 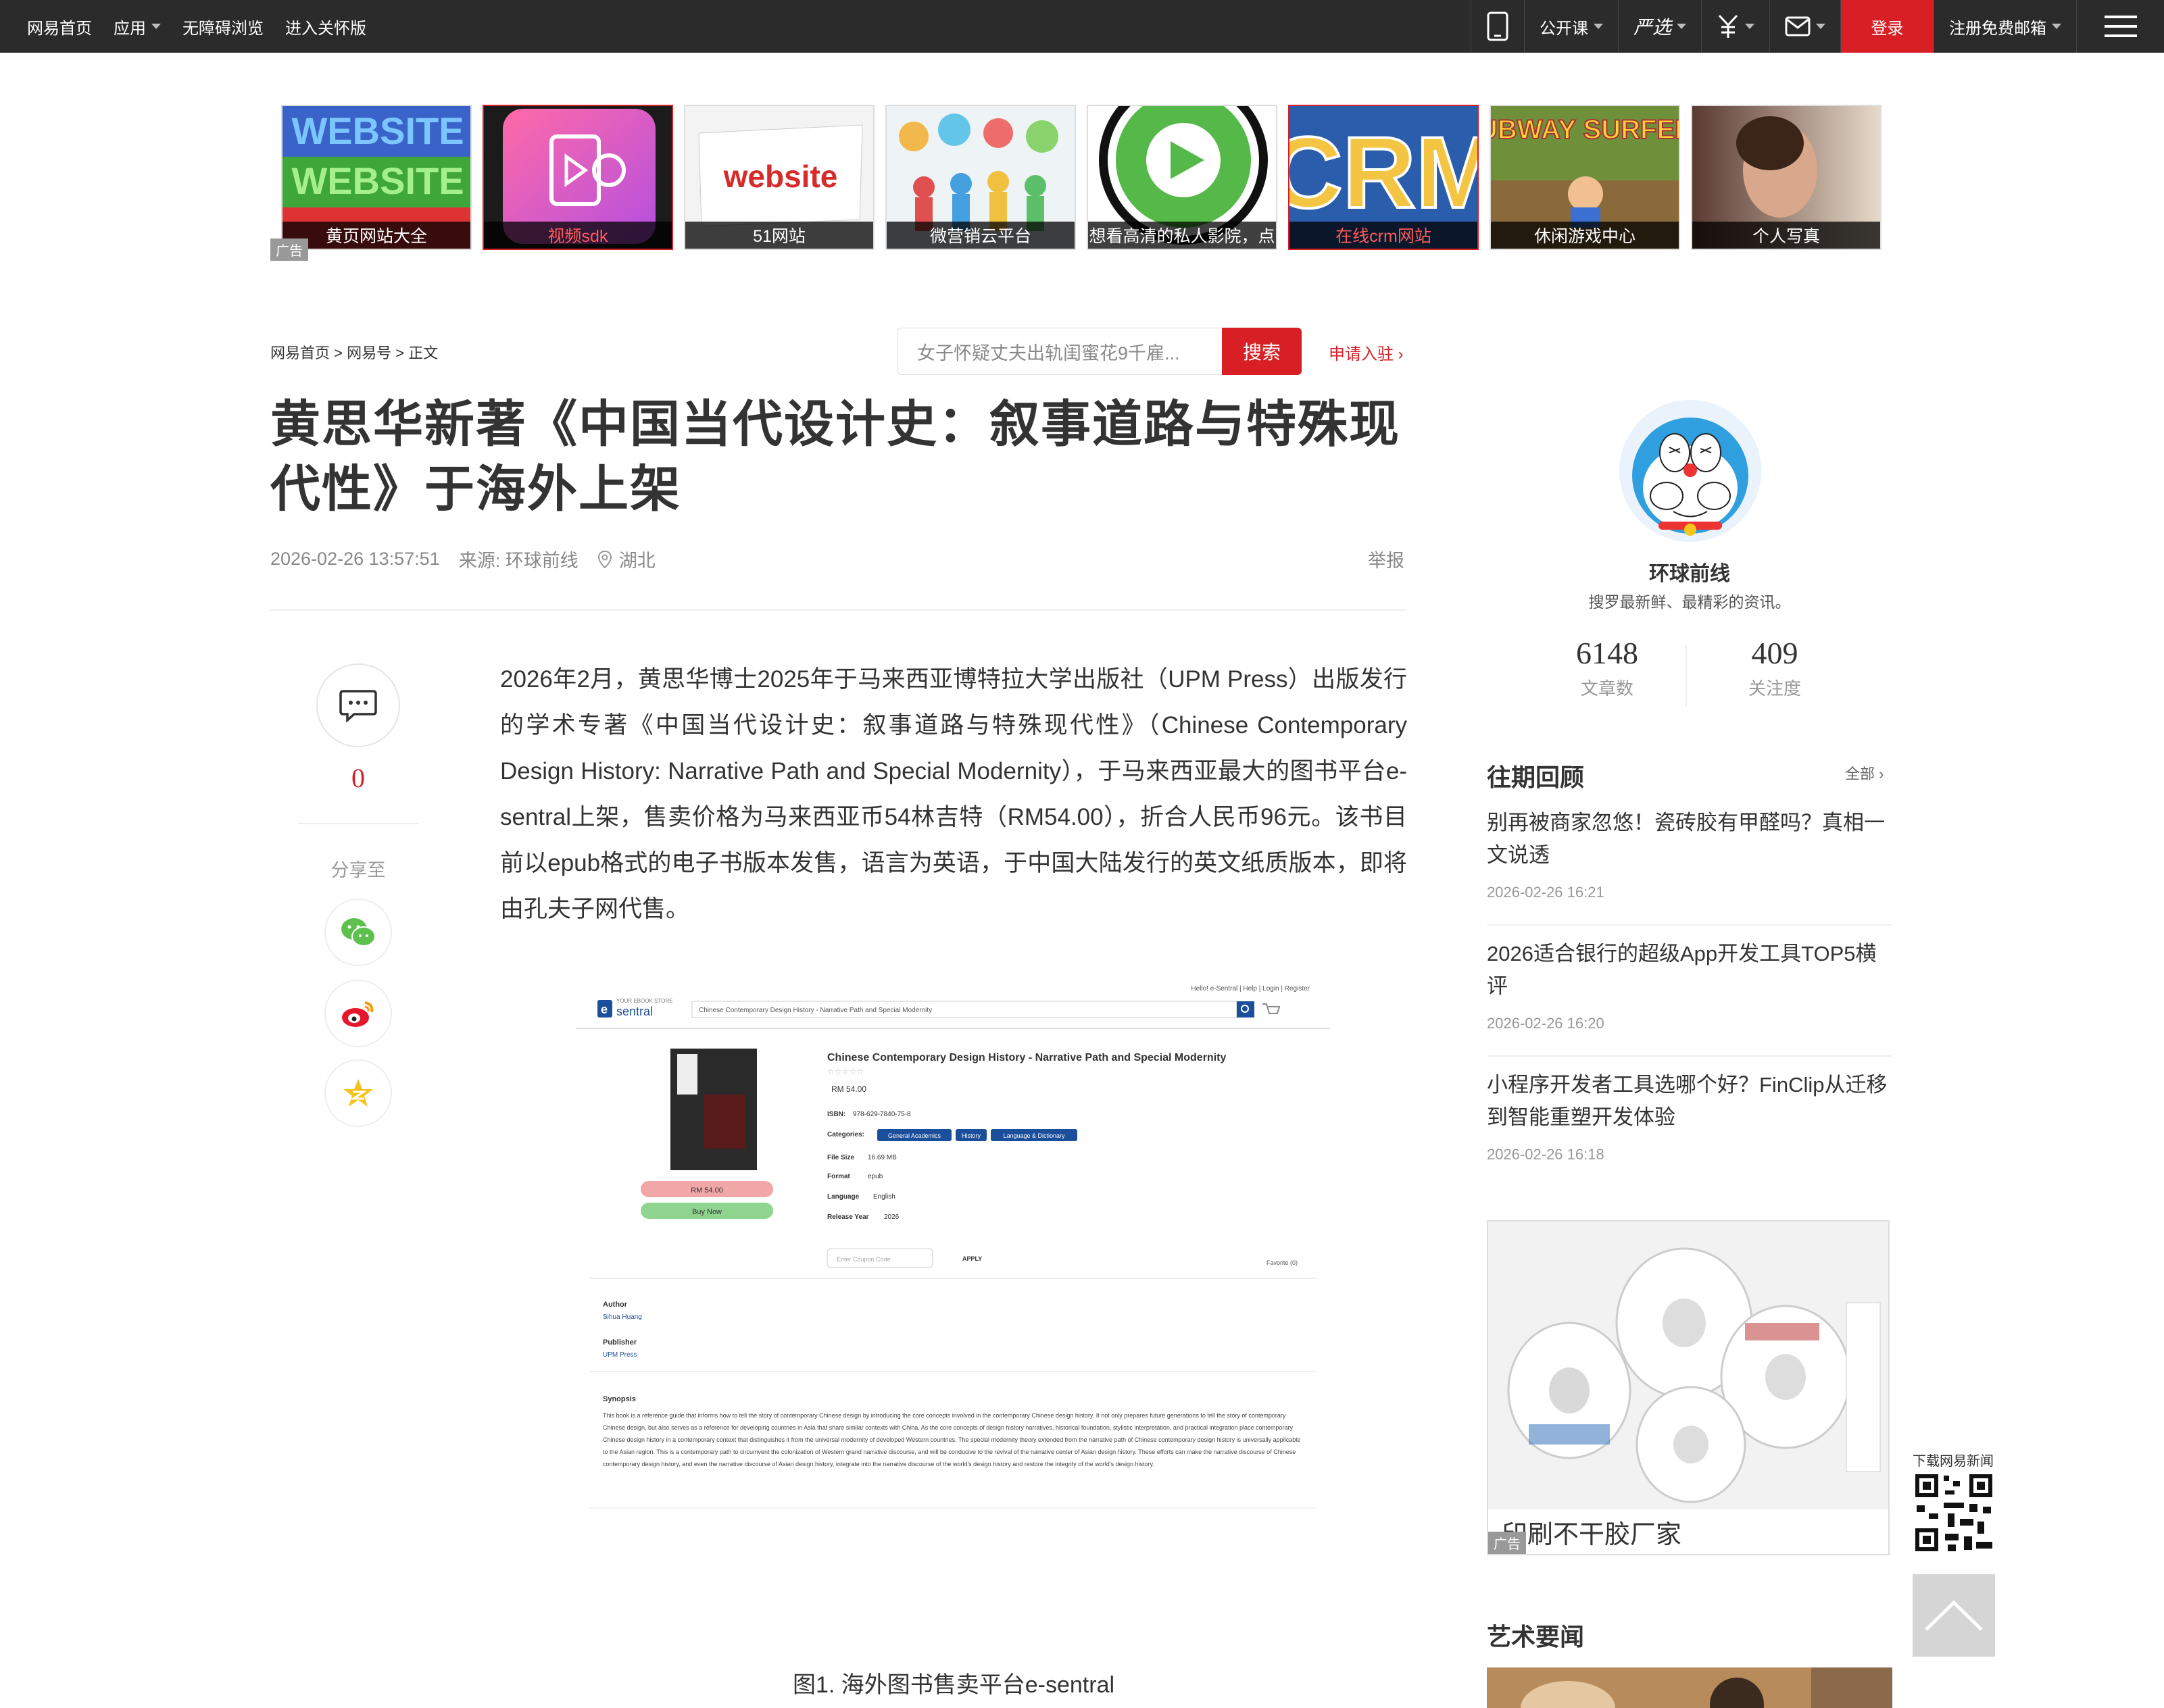 What do you see at coordinates (2120, 27) in the screenshot?
I see `hamburger-menu-icon` at bounding box center [2120, 27].